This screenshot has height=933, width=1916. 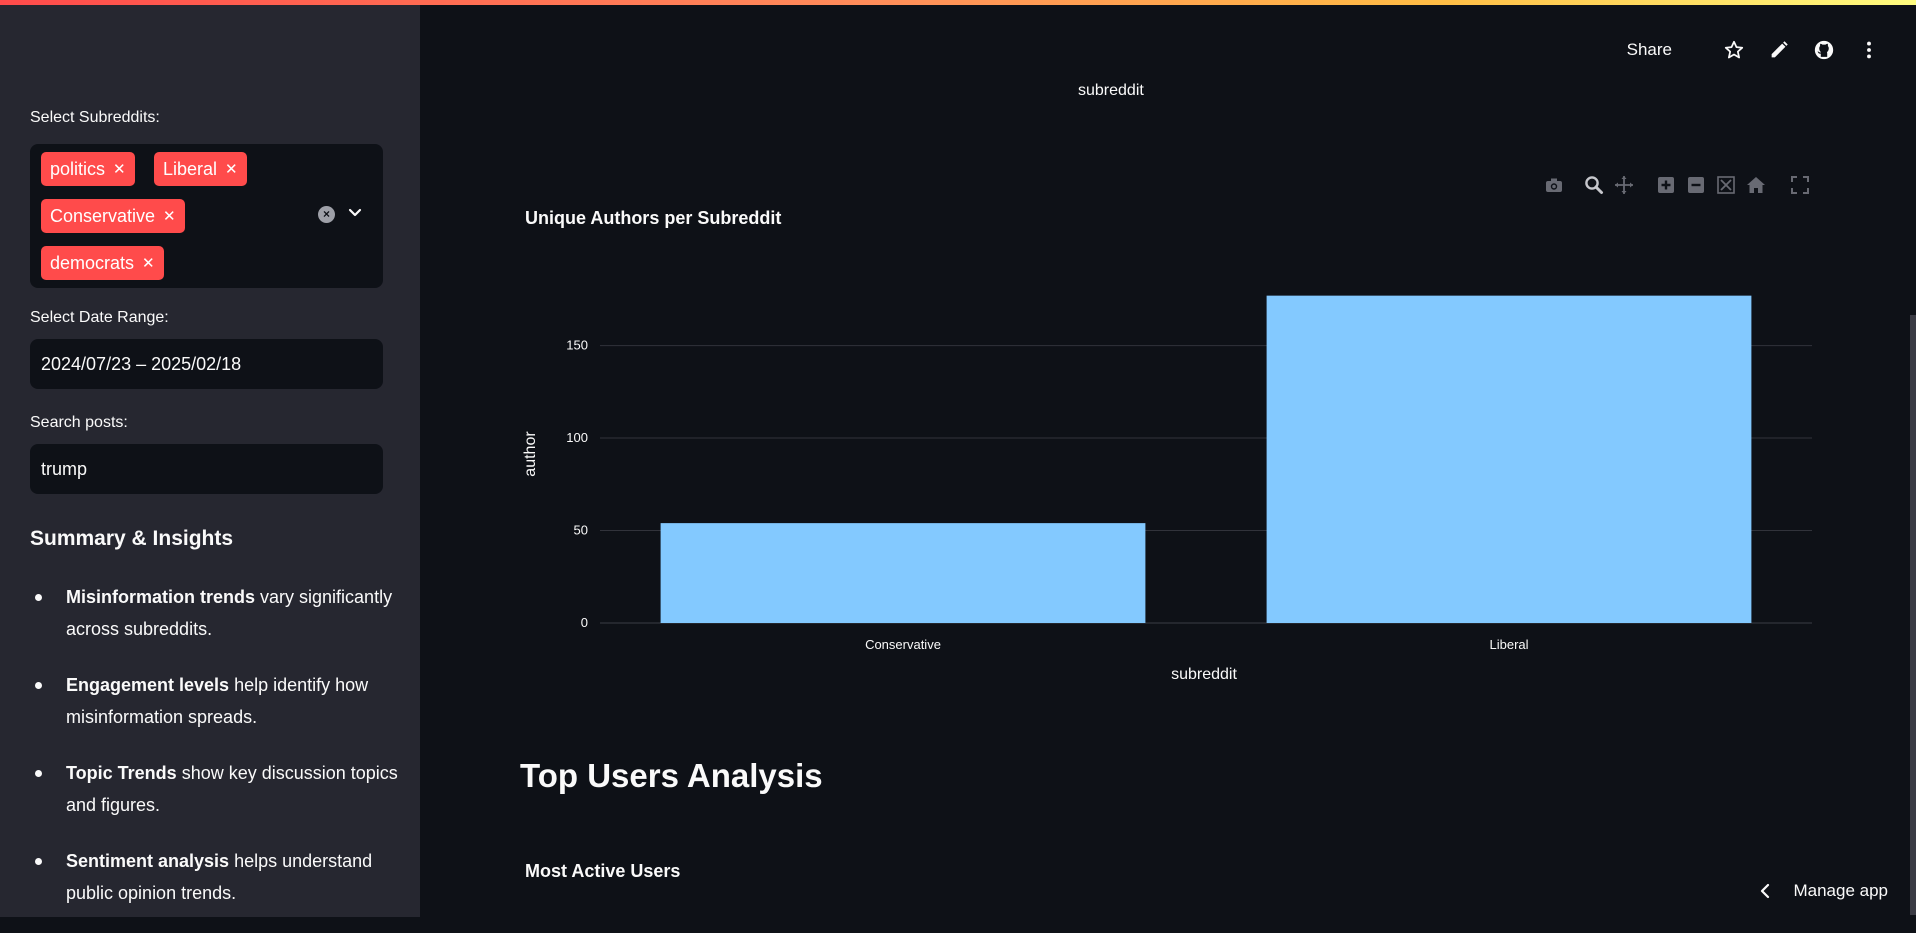 What do you see at coordinates (1765, 891) in the screenshot?
I see `chevron-left-icon` at bounding box center [1765, 891].